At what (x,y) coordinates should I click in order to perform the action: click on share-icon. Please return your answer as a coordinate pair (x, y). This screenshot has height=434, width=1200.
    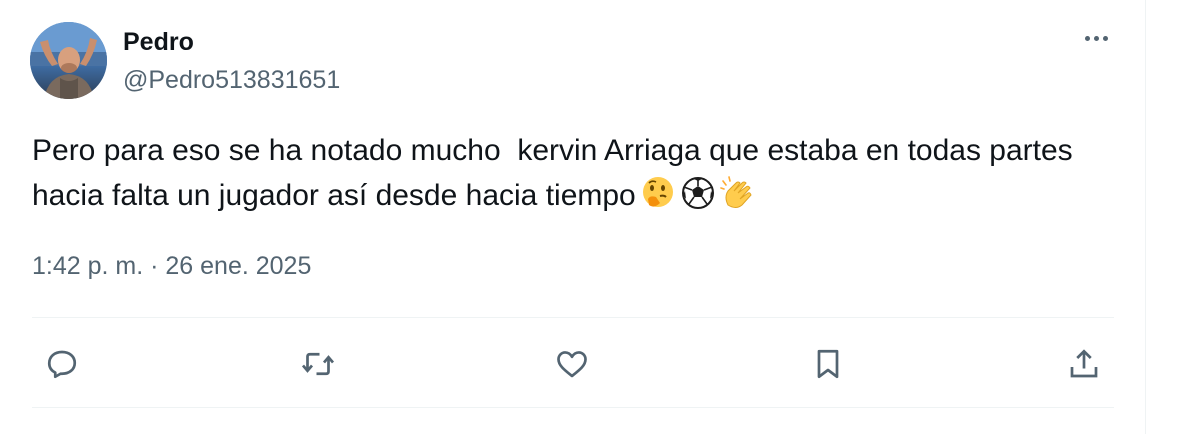
    Looking at the image, I should click on (1084, 363).